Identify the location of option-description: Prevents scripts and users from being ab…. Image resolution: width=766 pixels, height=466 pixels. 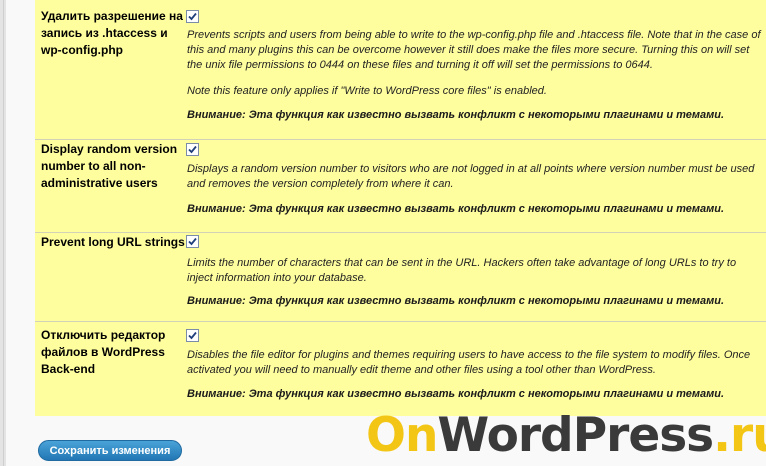
(474, 50).